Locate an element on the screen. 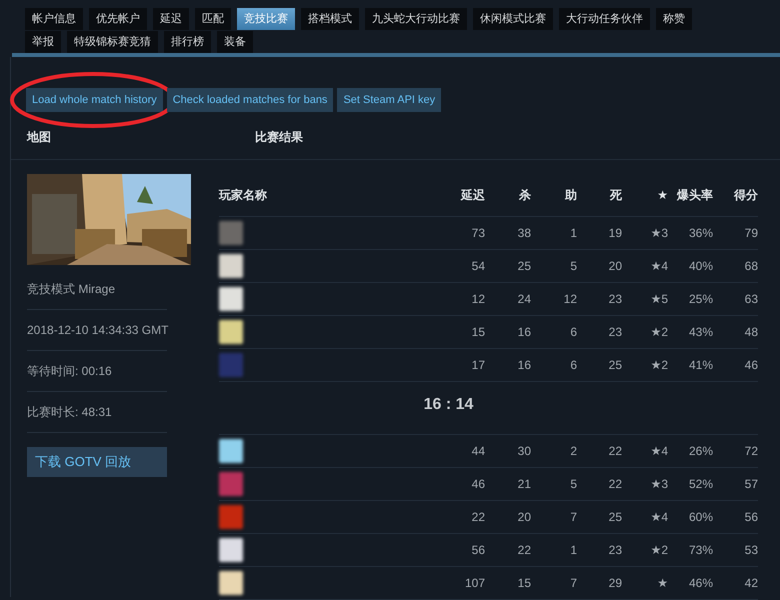  column-heading: 比赛结果 is located at coordinates (278, 137).